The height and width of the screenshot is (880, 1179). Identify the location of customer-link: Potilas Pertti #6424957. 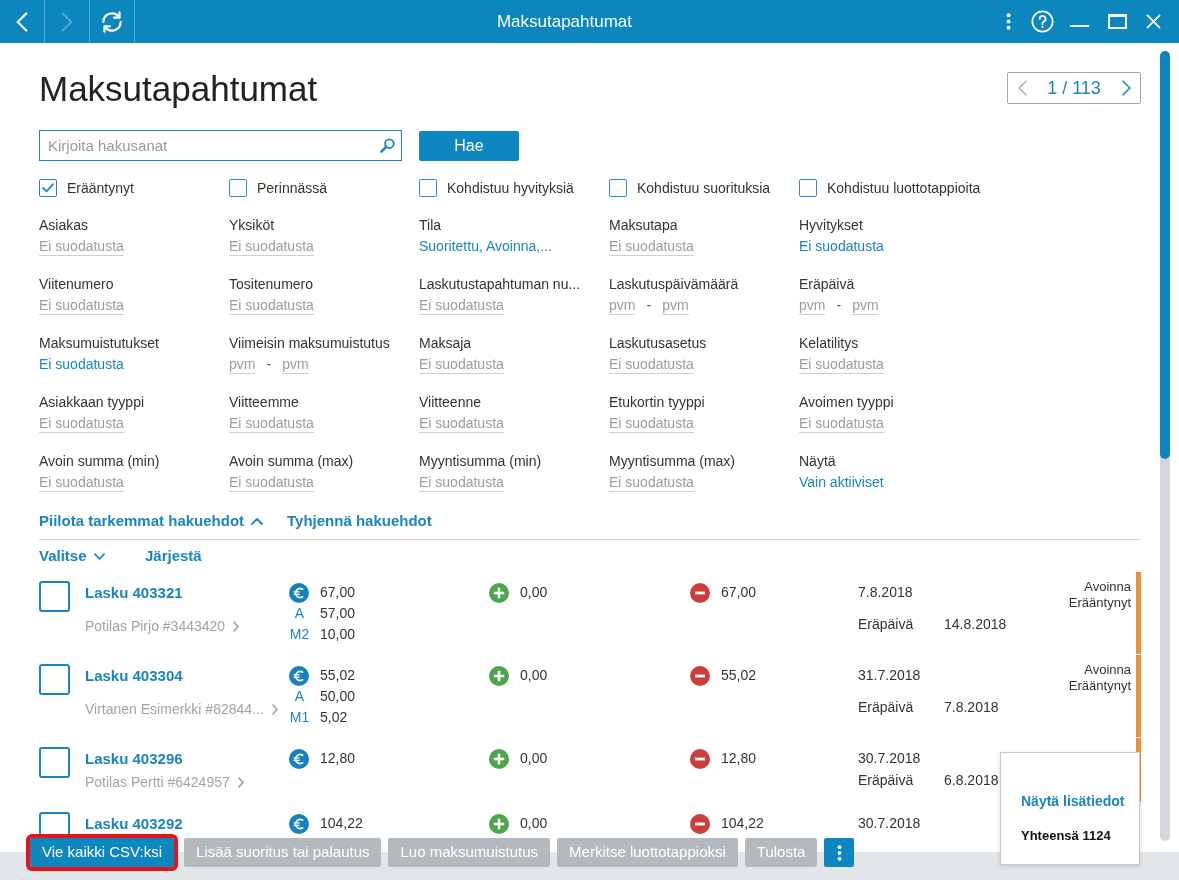
(164, 782).